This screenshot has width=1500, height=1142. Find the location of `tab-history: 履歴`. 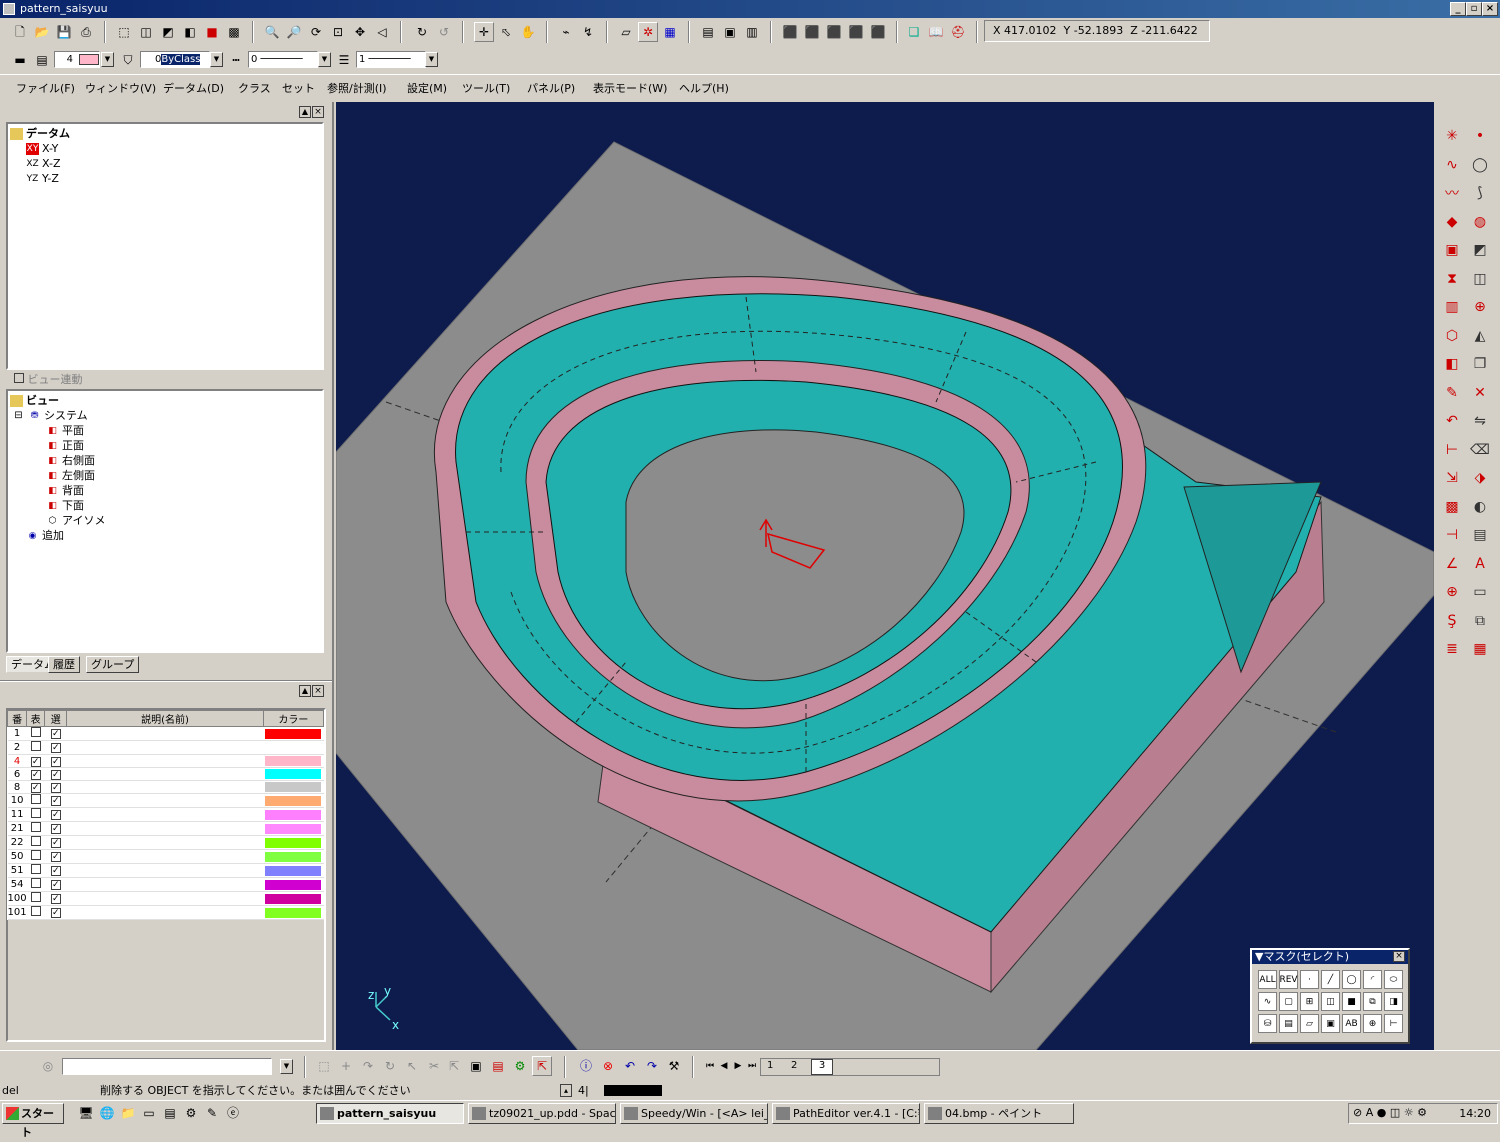

tab-history: 履歴 is located at coordinates (64, 664).